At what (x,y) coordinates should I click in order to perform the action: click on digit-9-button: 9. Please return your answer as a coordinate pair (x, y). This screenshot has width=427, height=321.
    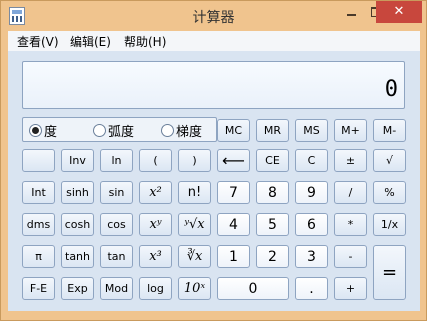
    Looking at the image, I should click on (311, 192).